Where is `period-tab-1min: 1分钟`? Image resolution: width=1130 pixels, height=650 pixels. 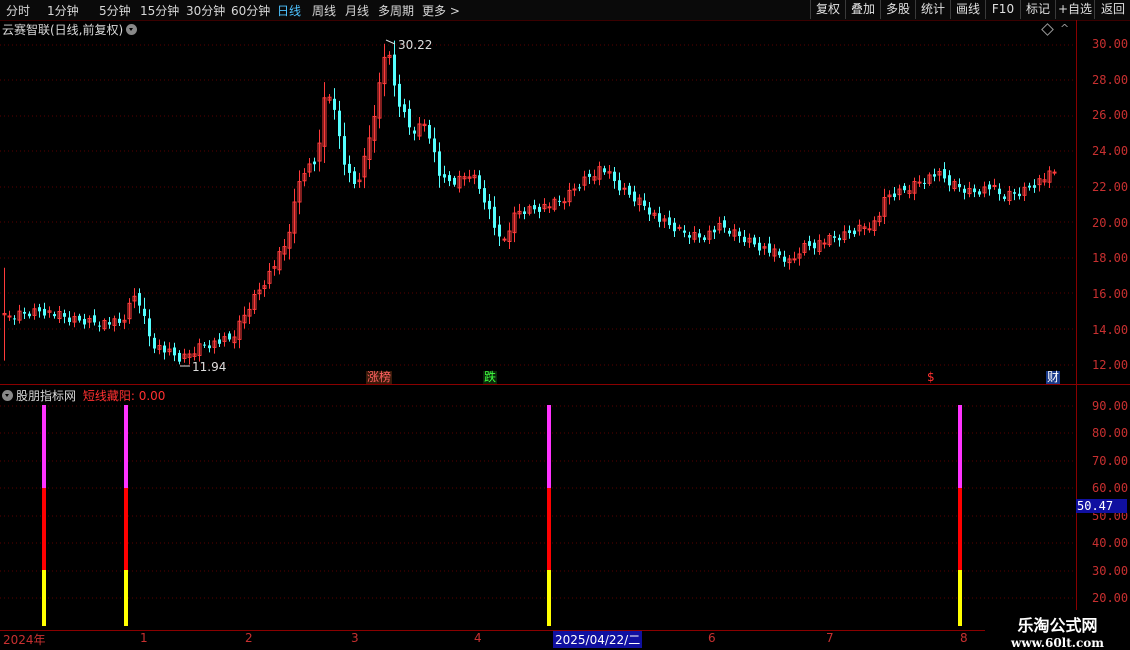 period-tab-1min: 1分钟 is located at coordinates (63, 10).